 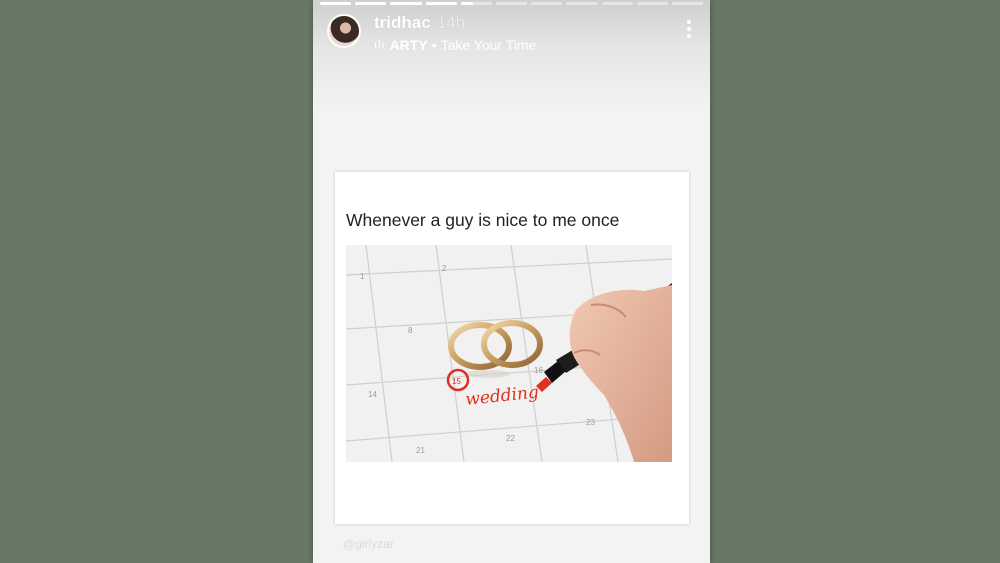 What do you see at coordinates (590, 422) in the screenshot?
I see `calendar-number: 23` at bounding box center [590, 422].